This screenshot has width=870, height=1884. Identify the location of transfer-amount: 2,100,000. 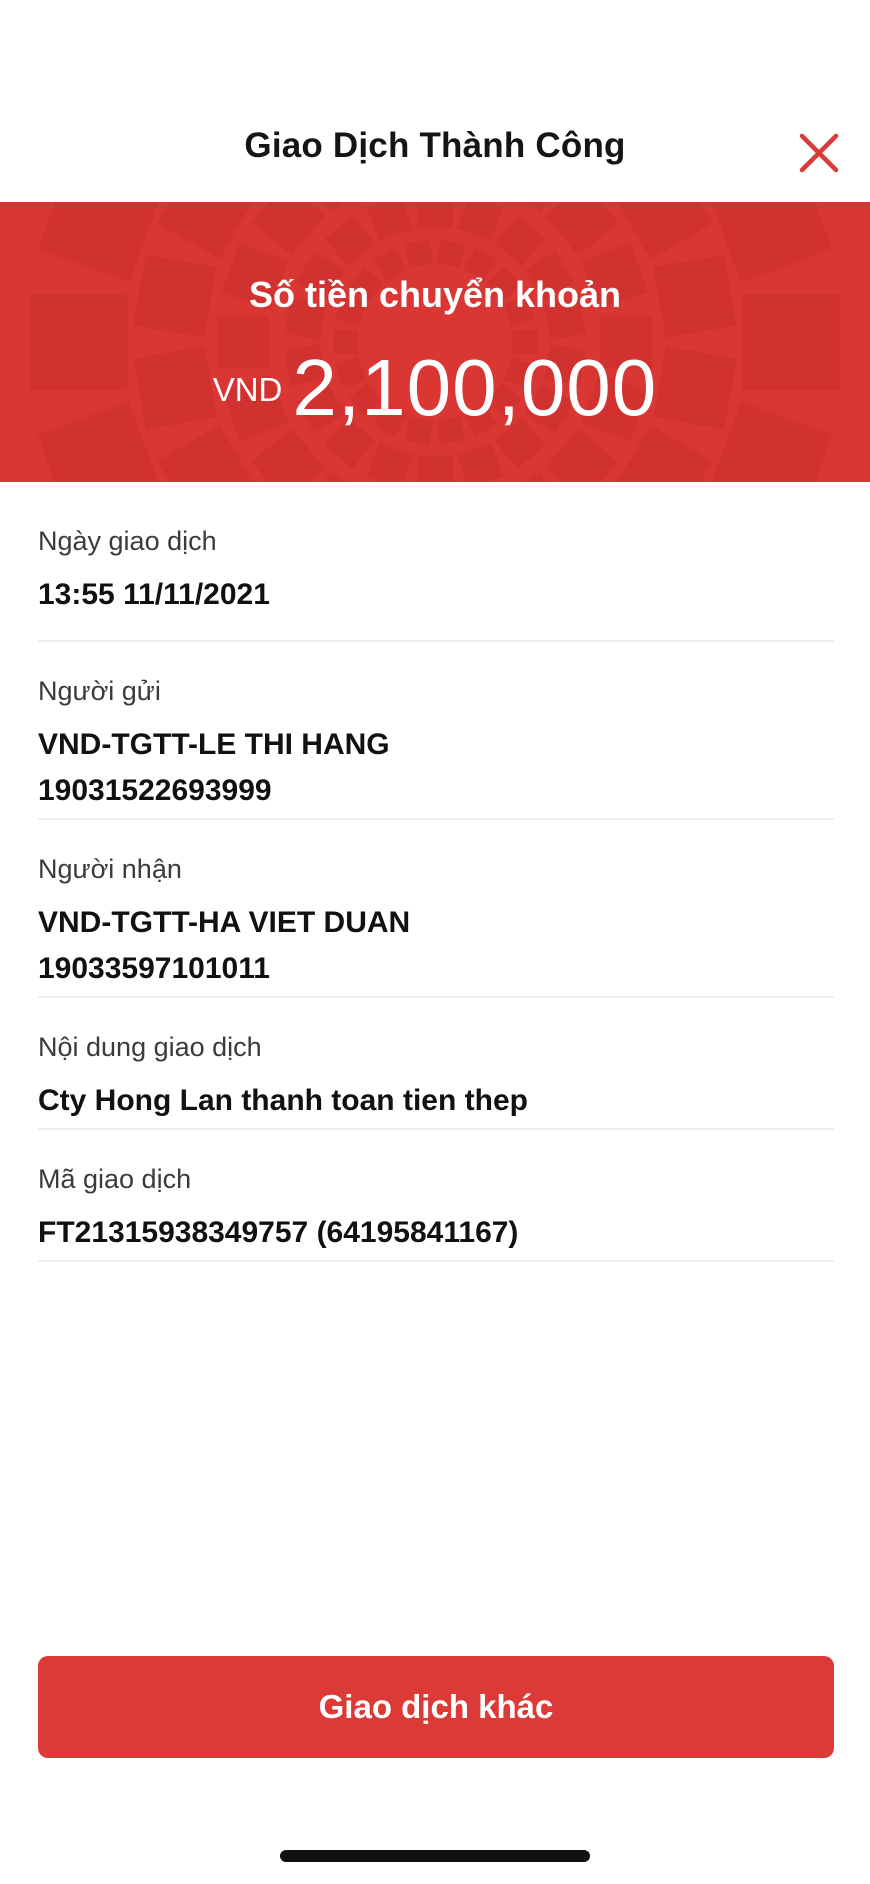
(475, 387).